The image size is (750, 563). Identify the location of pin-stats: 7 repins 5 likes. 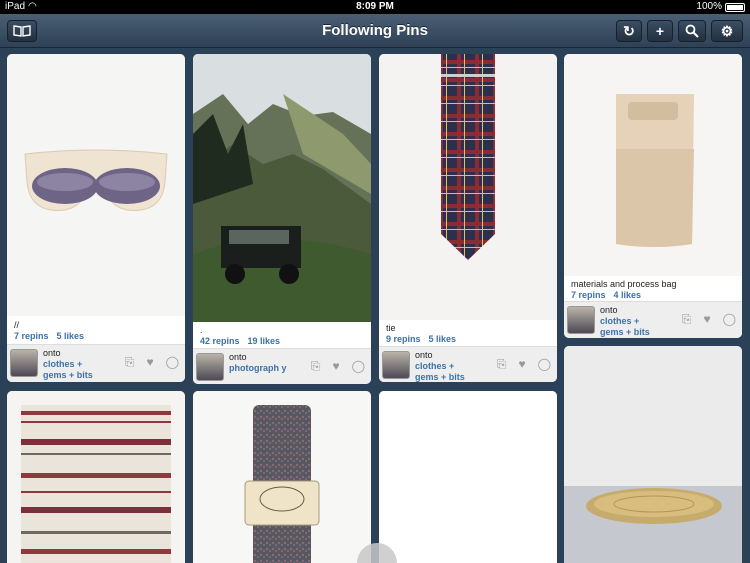
(49, 336).